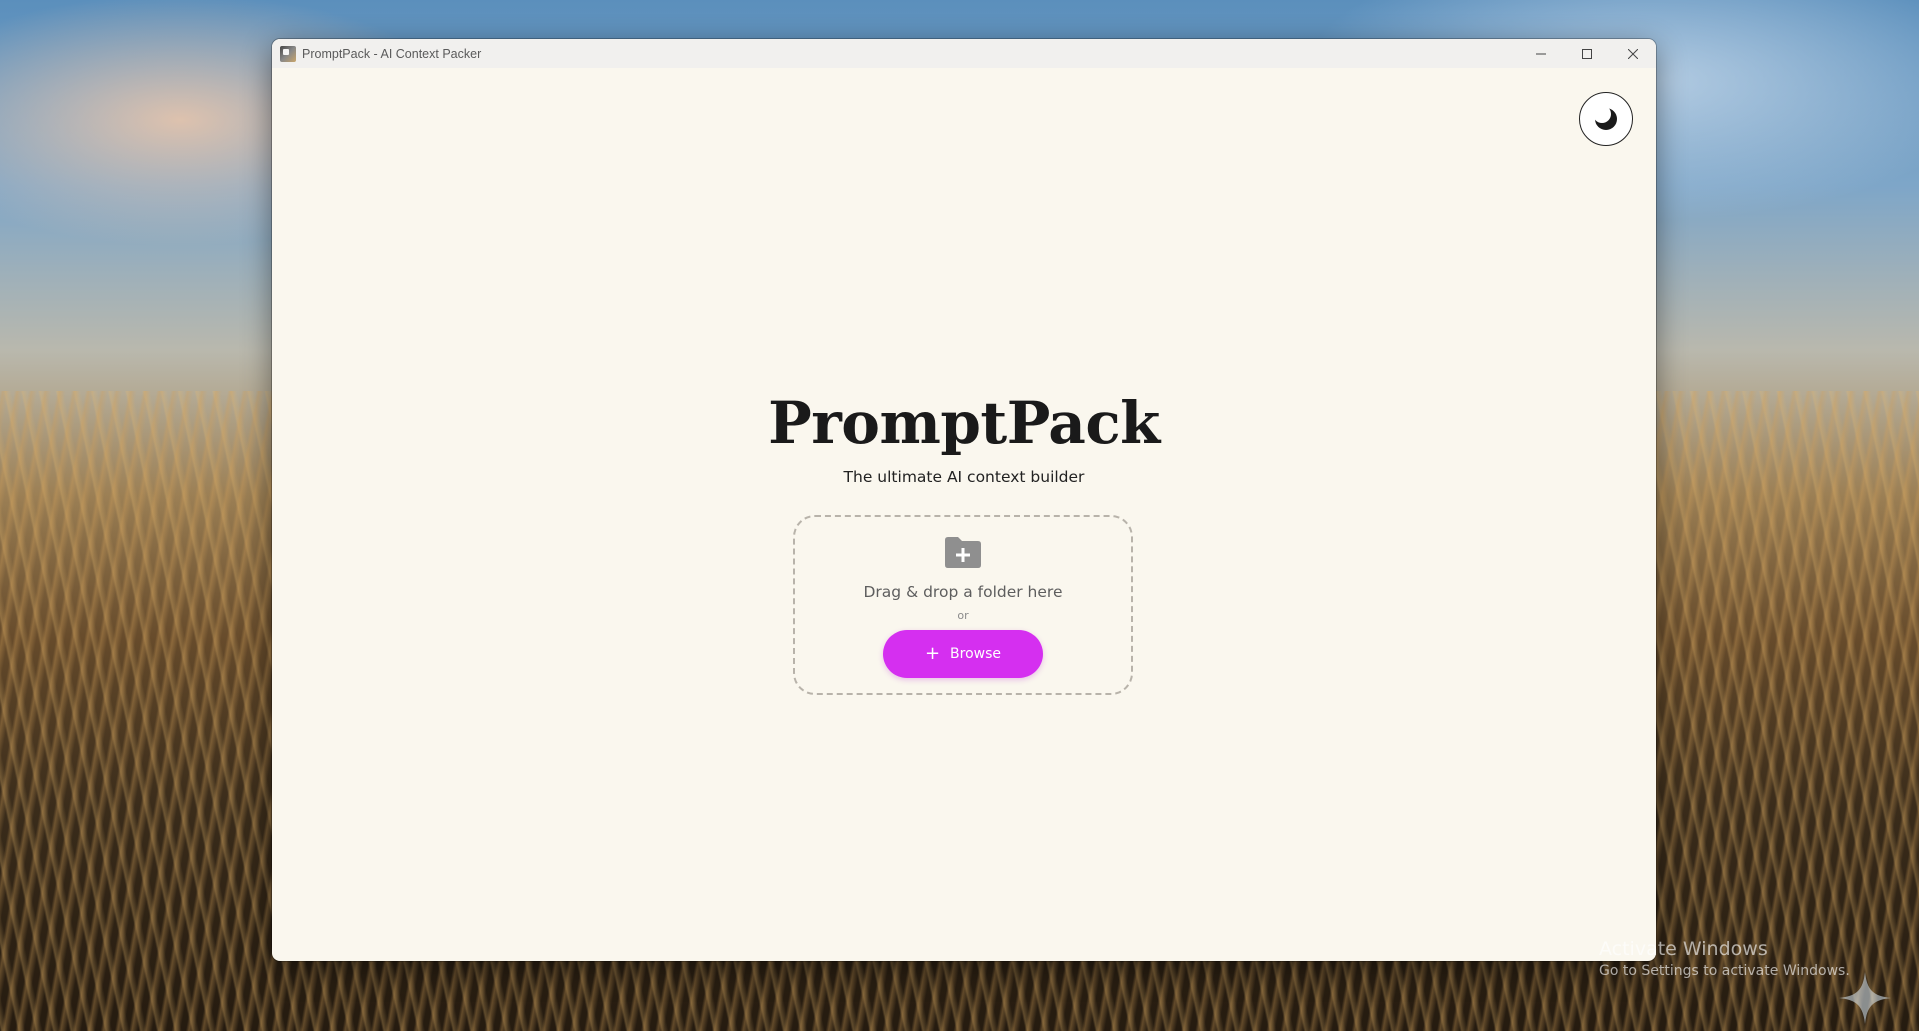 Image resolution: width=1919 pixels, height=1031 pixels. I want to click on browse-button: + Browse, so click(963, 654).